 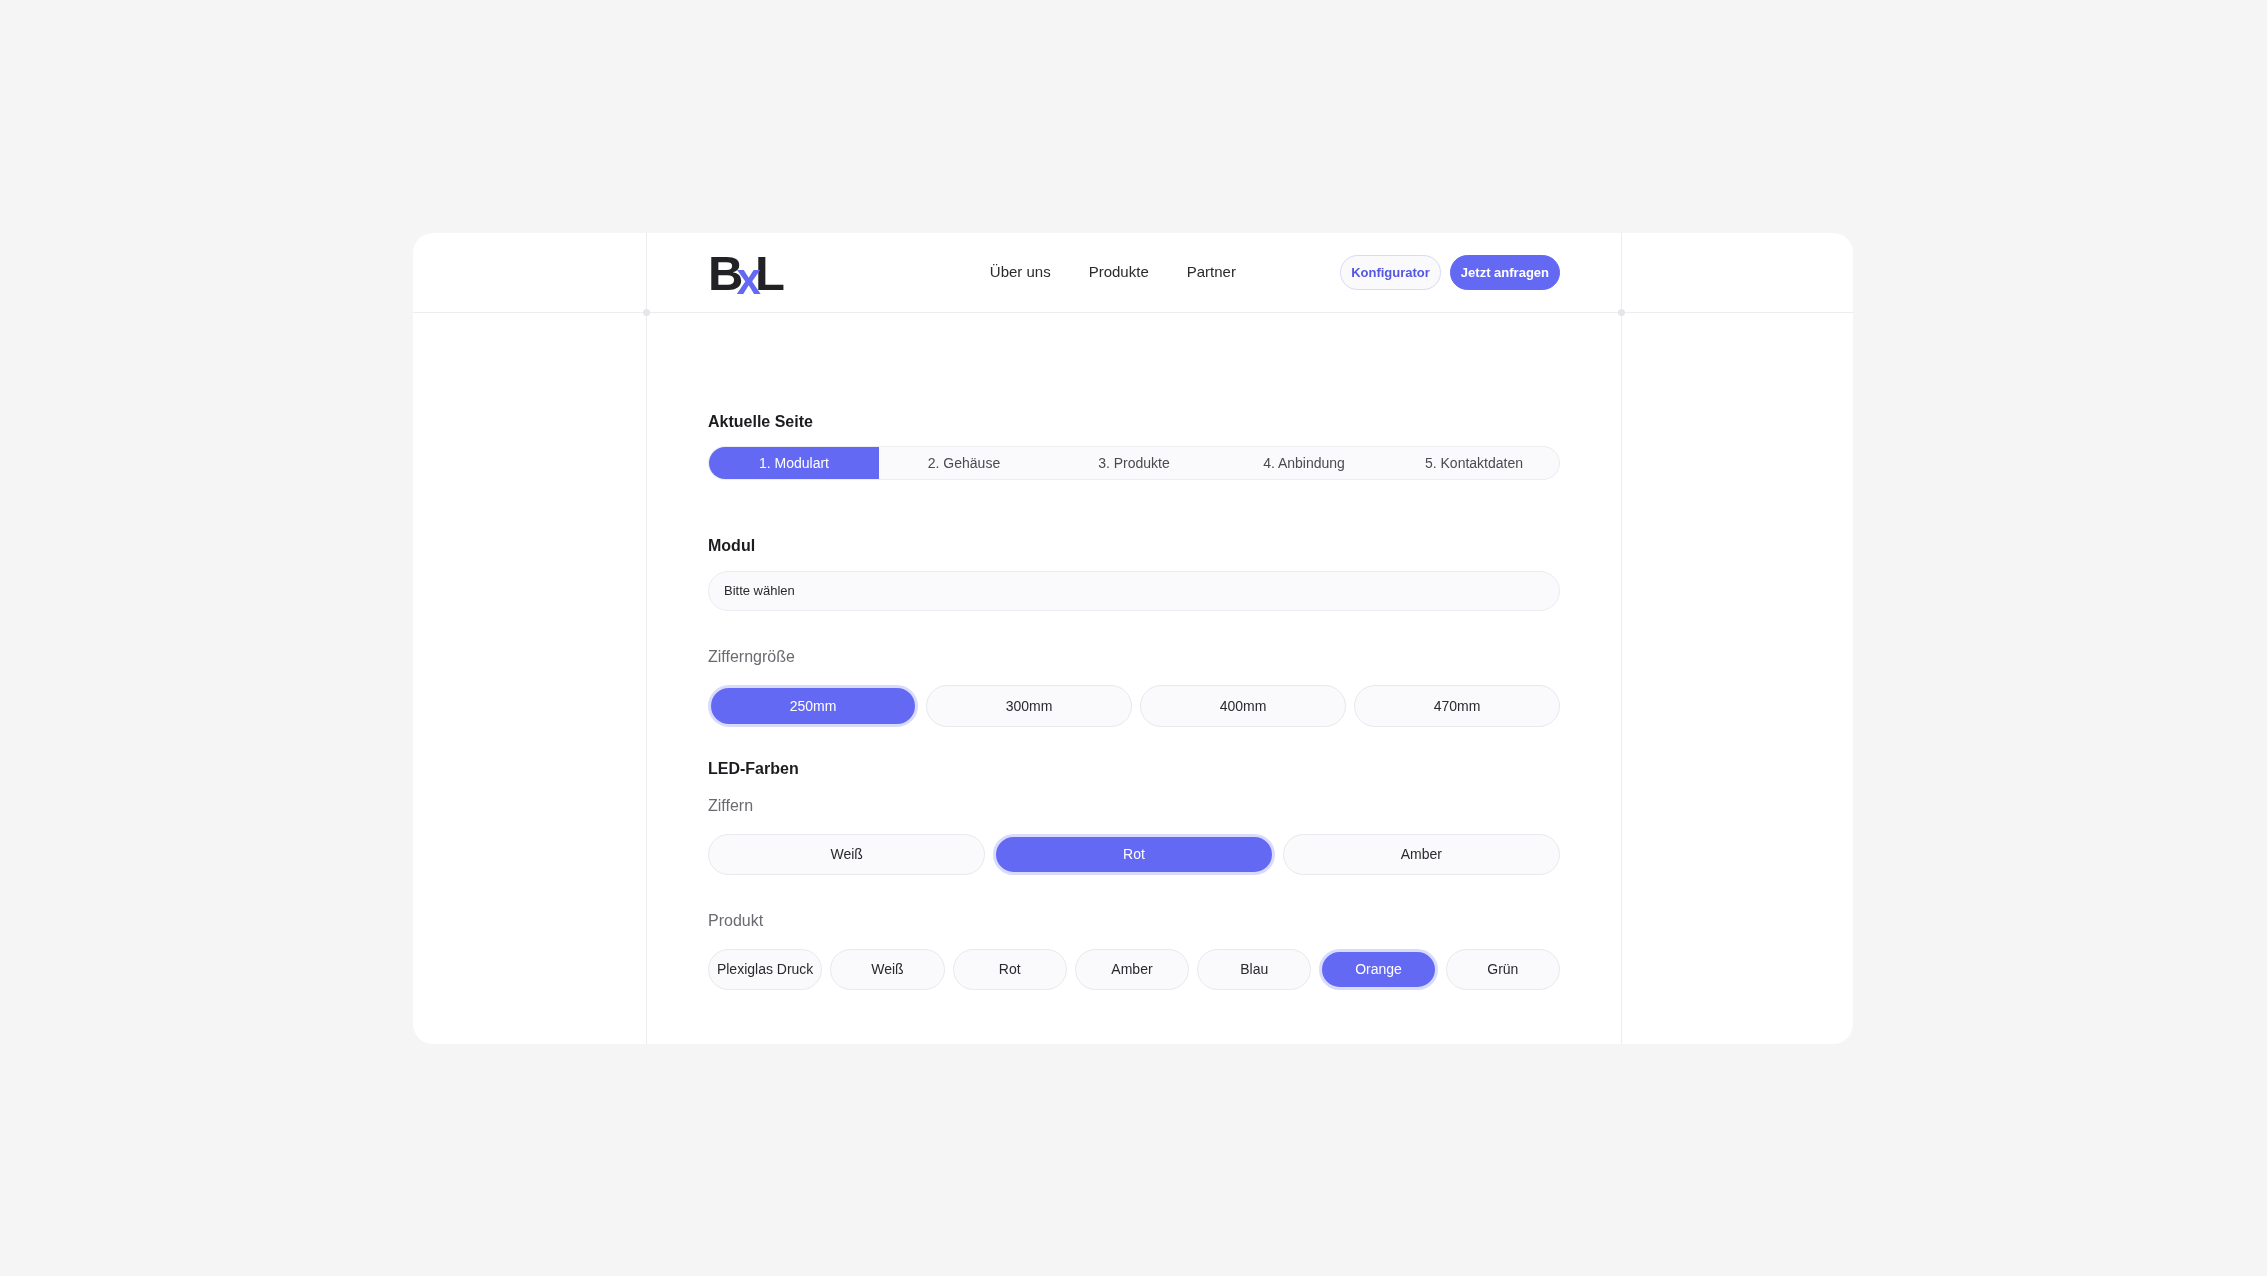 What do you see at coordinates (1134, 463) in the screenshot?
I see `step-tab: 3. Produkte` at bounding box center [1134, 463].